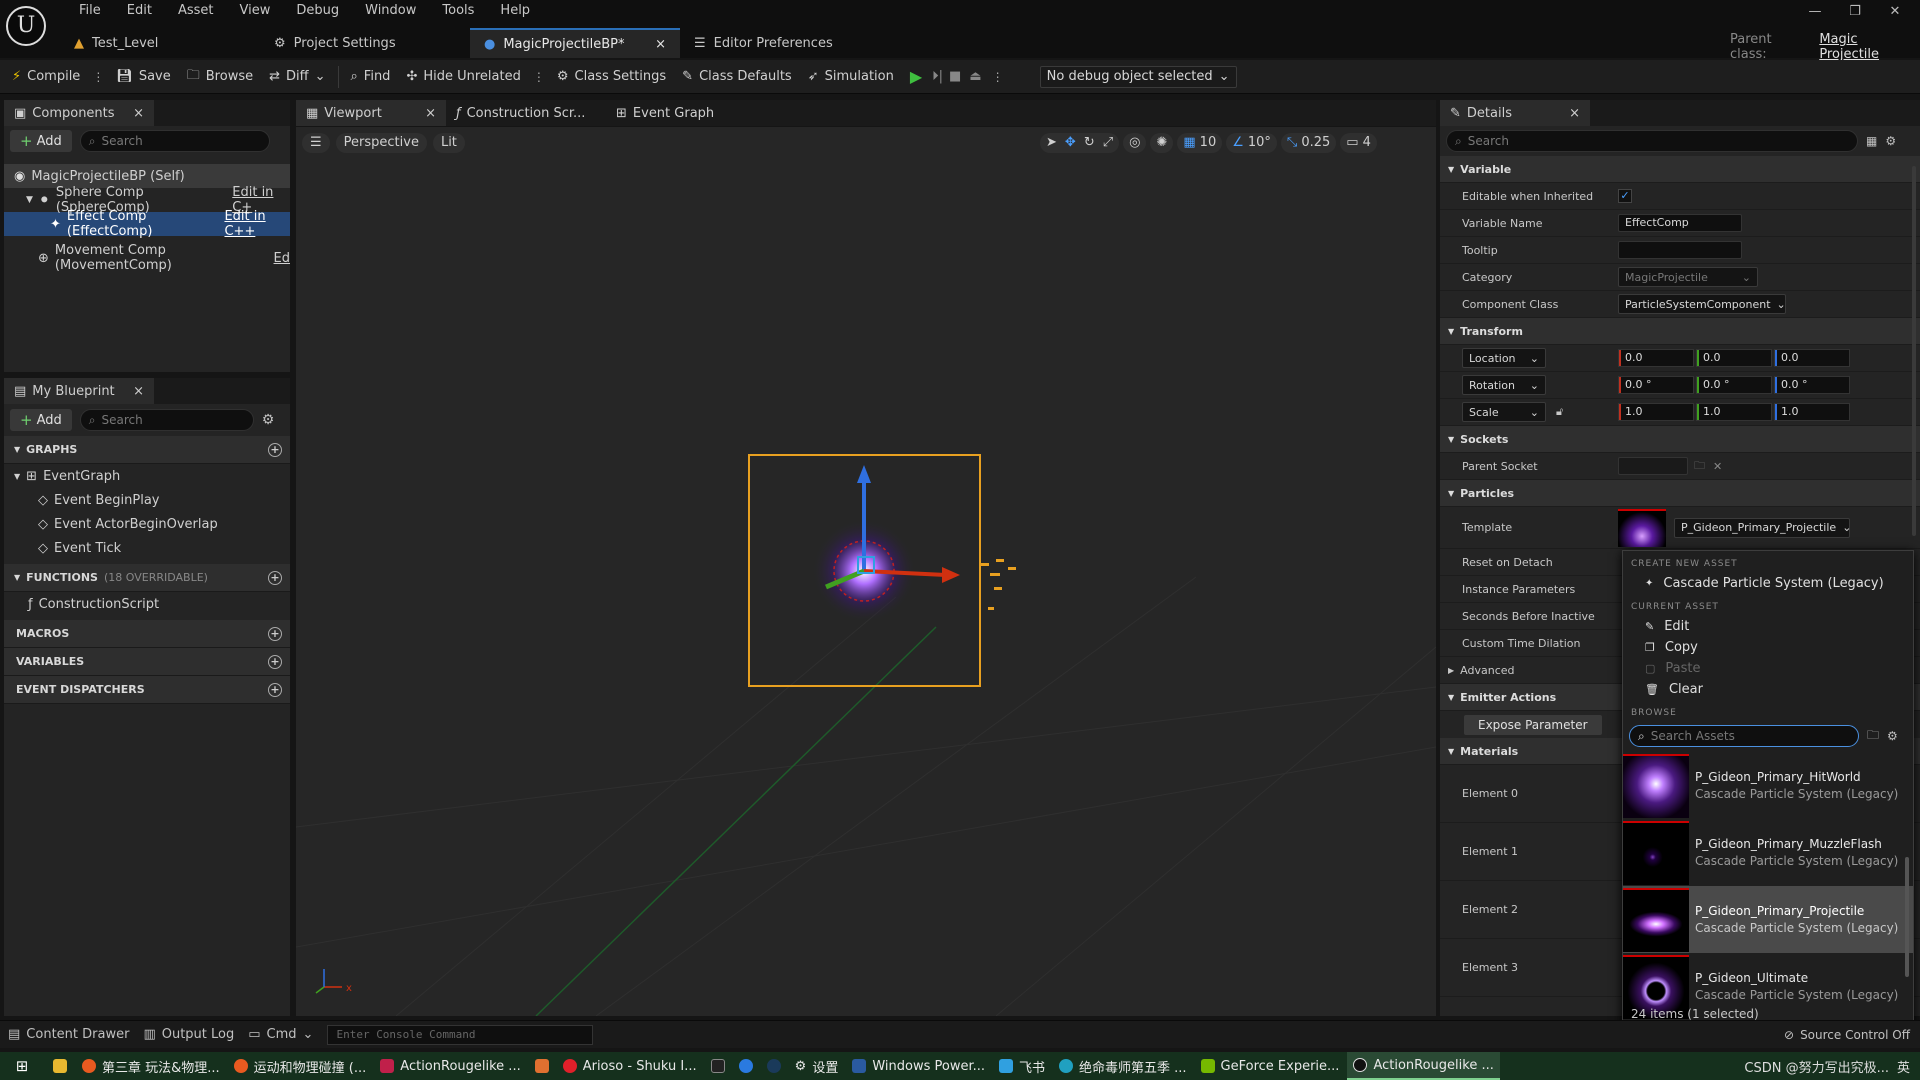 Image resolution: width=1920 pixels, height=1080 pixels. I want to click on category-sockets: ▼ Sockets, so click(1680, 439).